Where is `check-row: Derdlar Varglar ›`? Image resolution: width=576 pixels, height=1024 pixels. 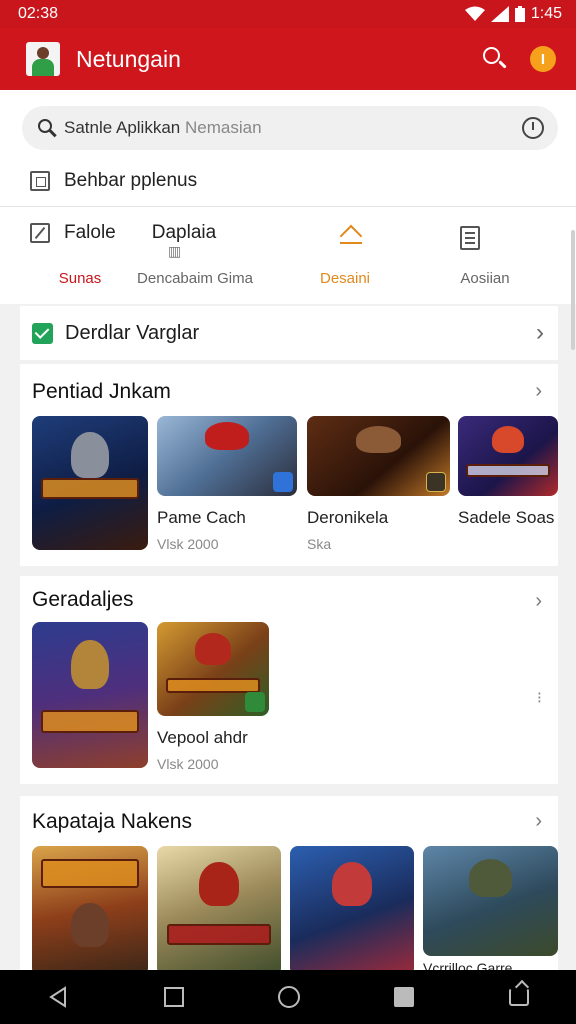 check-row: Derdlar Varglar › is located at coordinates (289, 333).